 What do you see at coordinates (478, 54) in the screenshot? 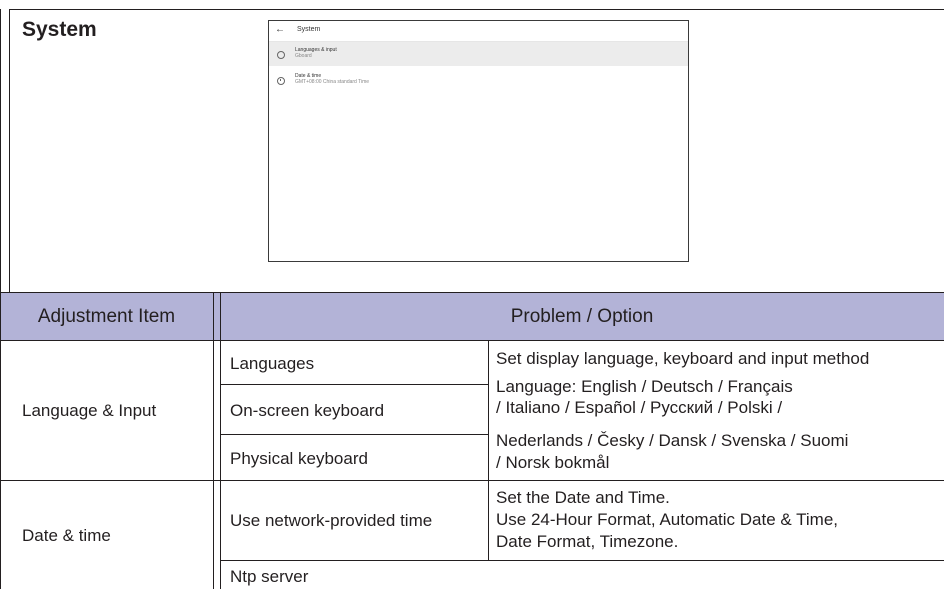
I see `screenshot-item-languages: Languages & input Gboard` at bounding box center [478, 54].